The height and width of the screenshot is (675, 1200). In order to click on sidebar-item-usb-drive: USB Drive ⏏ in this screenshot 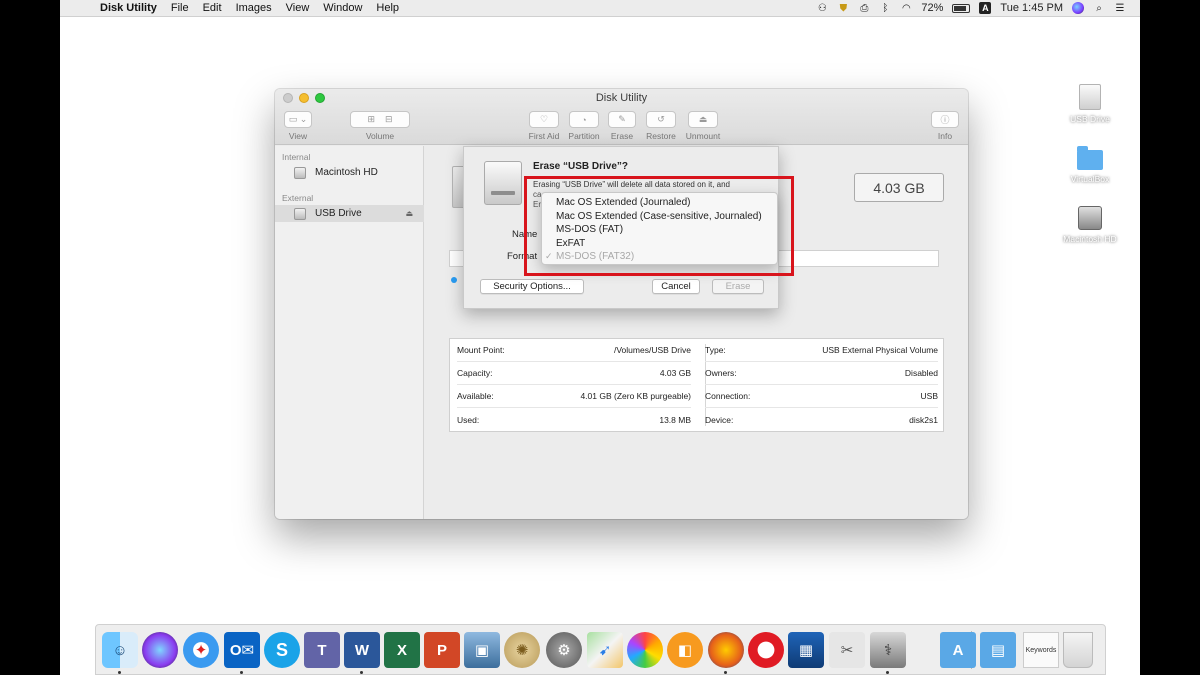, I will do `click(349, 213)`.